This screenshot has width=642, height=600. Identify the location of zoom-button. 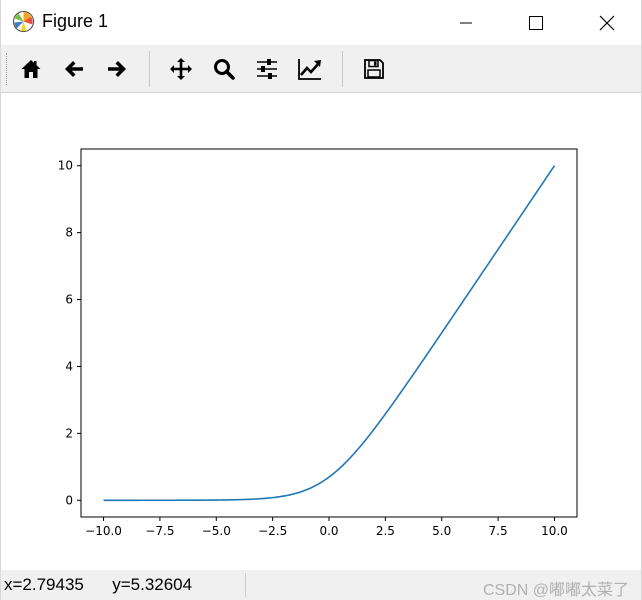
(224, 69).